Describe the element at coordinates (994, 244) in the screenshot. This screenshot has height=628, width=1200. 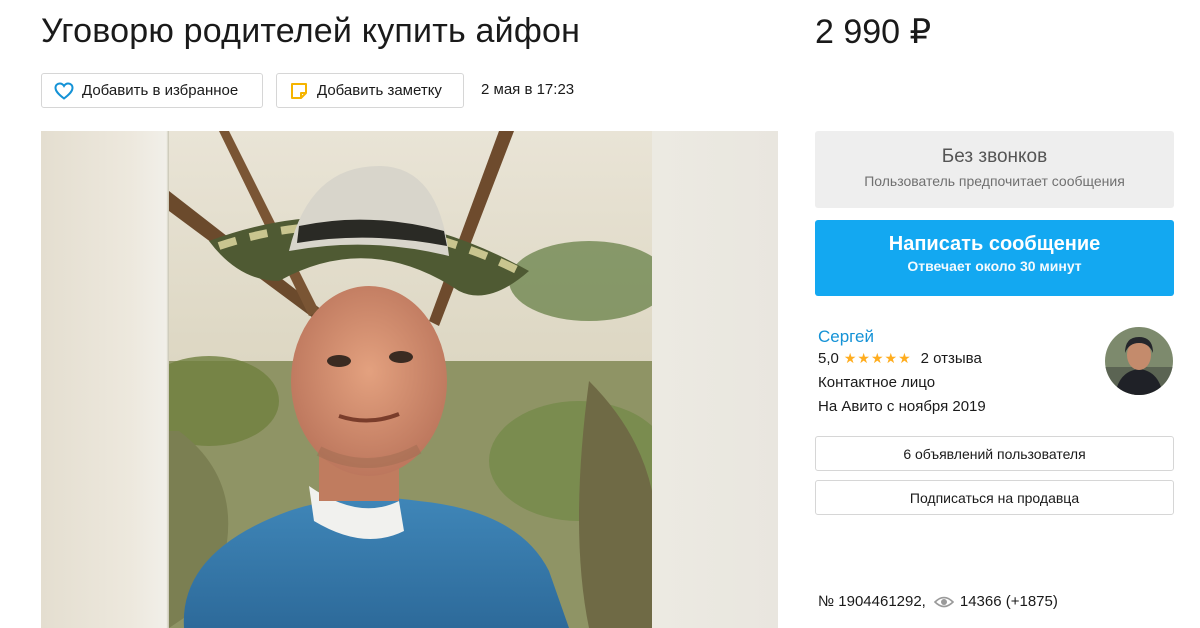
I see `write-message-title: Написать сообщение` at that location.